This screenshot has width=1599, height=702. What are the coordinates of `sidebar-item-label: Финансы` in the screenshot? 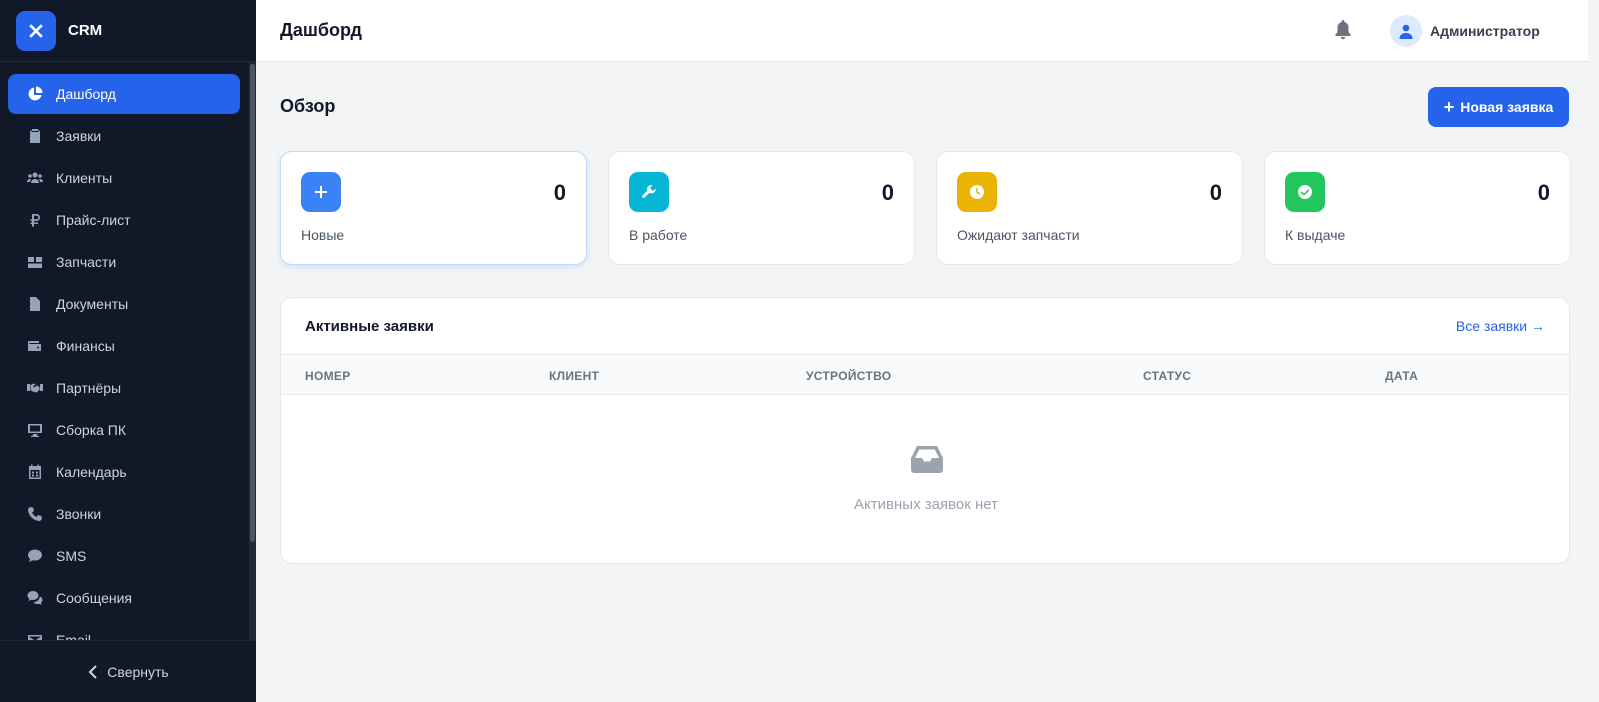 It's located at (85, 346).